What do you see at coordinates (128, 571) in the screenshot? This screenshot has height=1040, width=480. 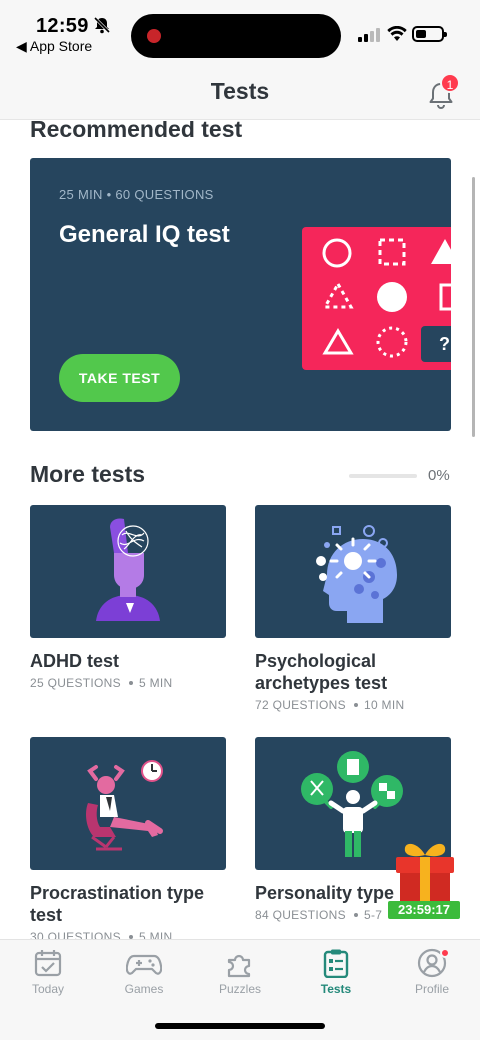 I see `adhd-illustration` at bounding box center [128, 571].